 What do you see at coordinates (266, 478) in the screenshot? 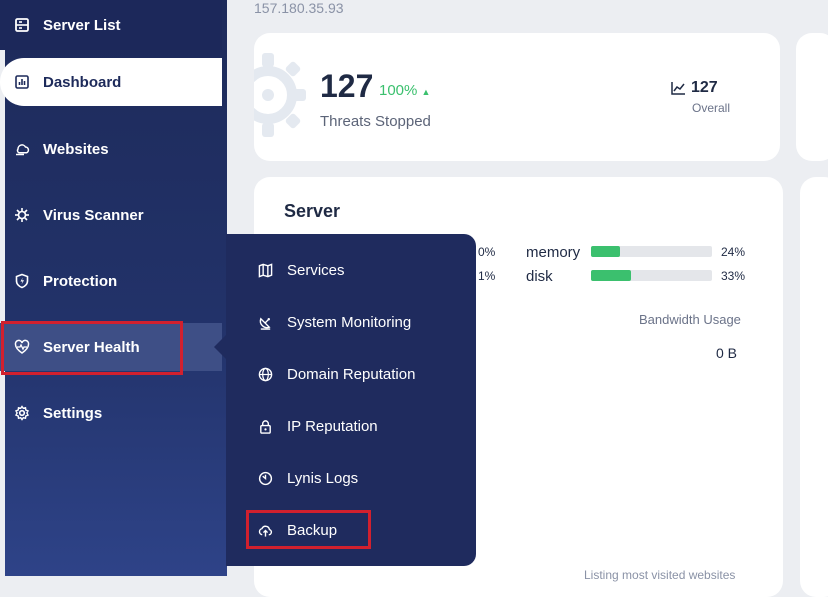
I see `clock-icon` at bounding box center [266, 478].